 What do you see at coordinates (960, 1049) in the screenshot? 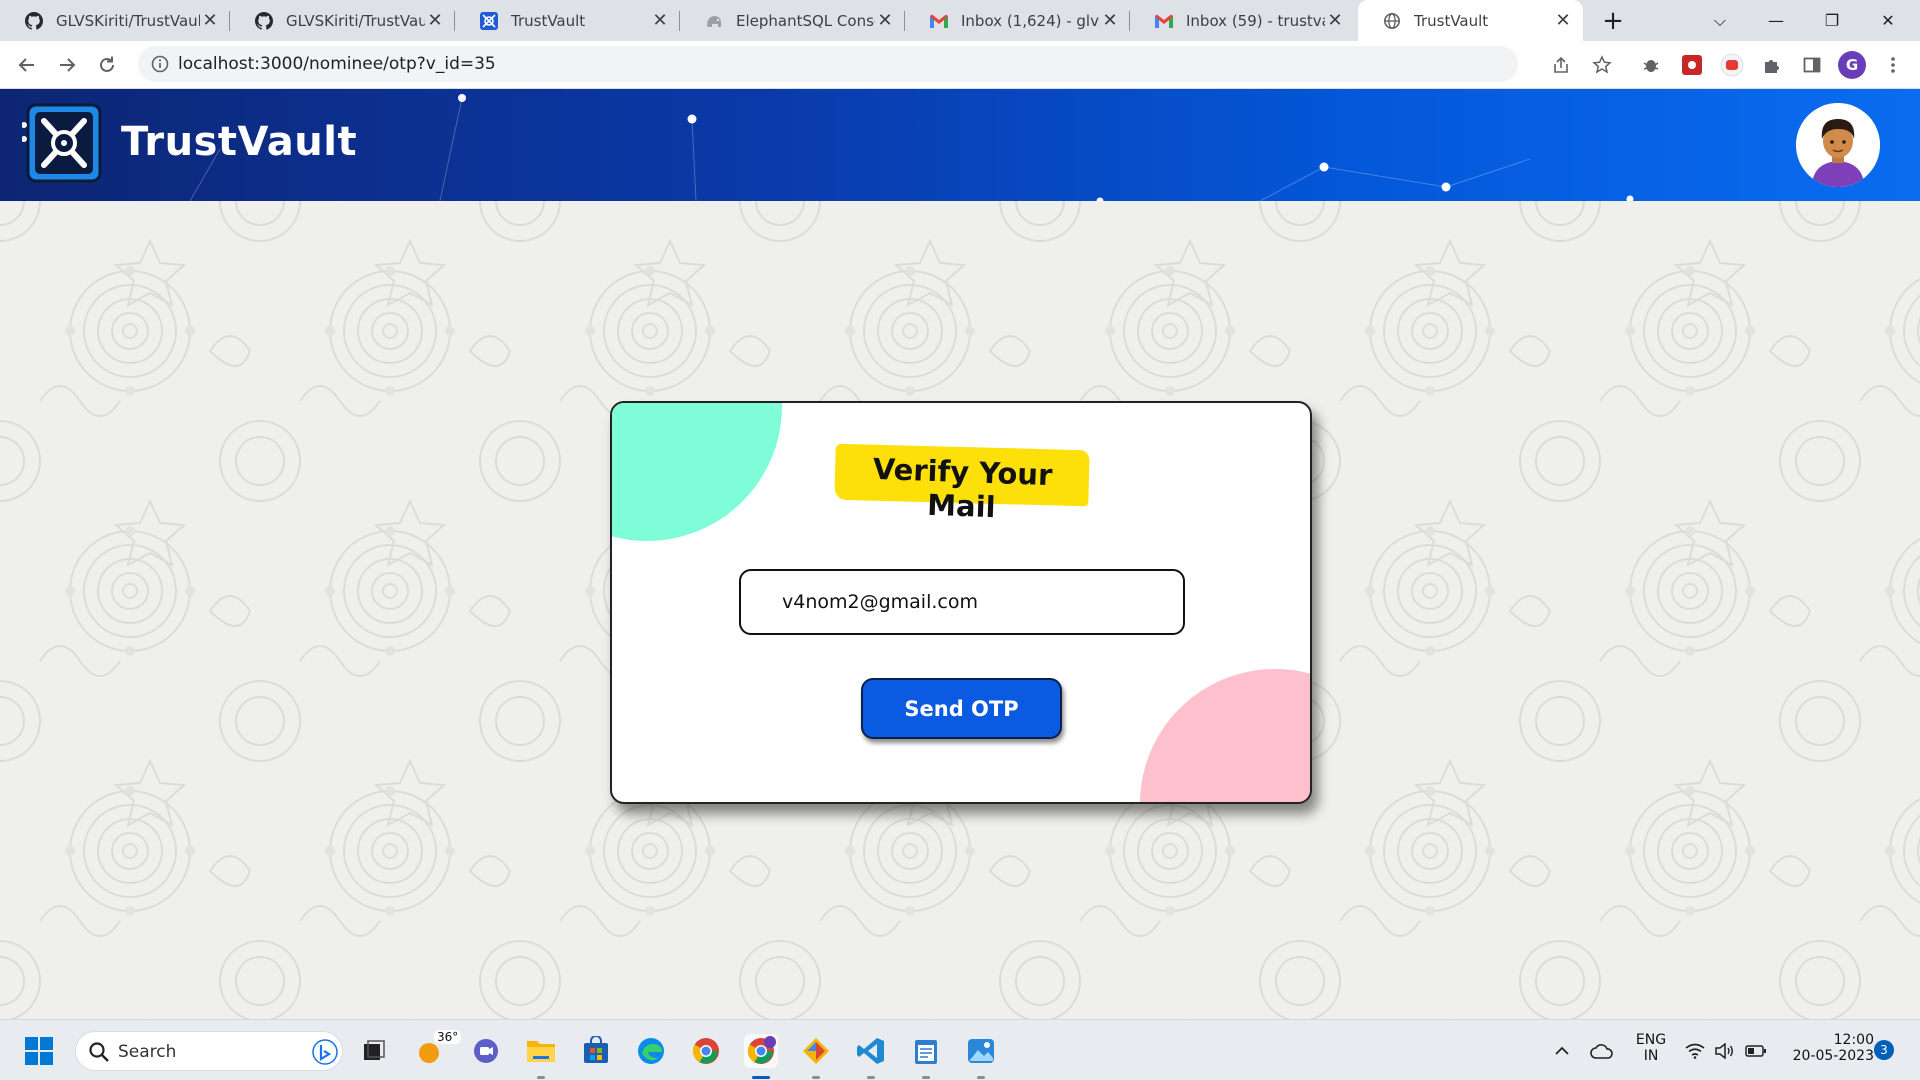
I see `windows-taskbar: Search 36° ENG IN 12:00 20-05-2023 3` at bounding box center [960, 1049].